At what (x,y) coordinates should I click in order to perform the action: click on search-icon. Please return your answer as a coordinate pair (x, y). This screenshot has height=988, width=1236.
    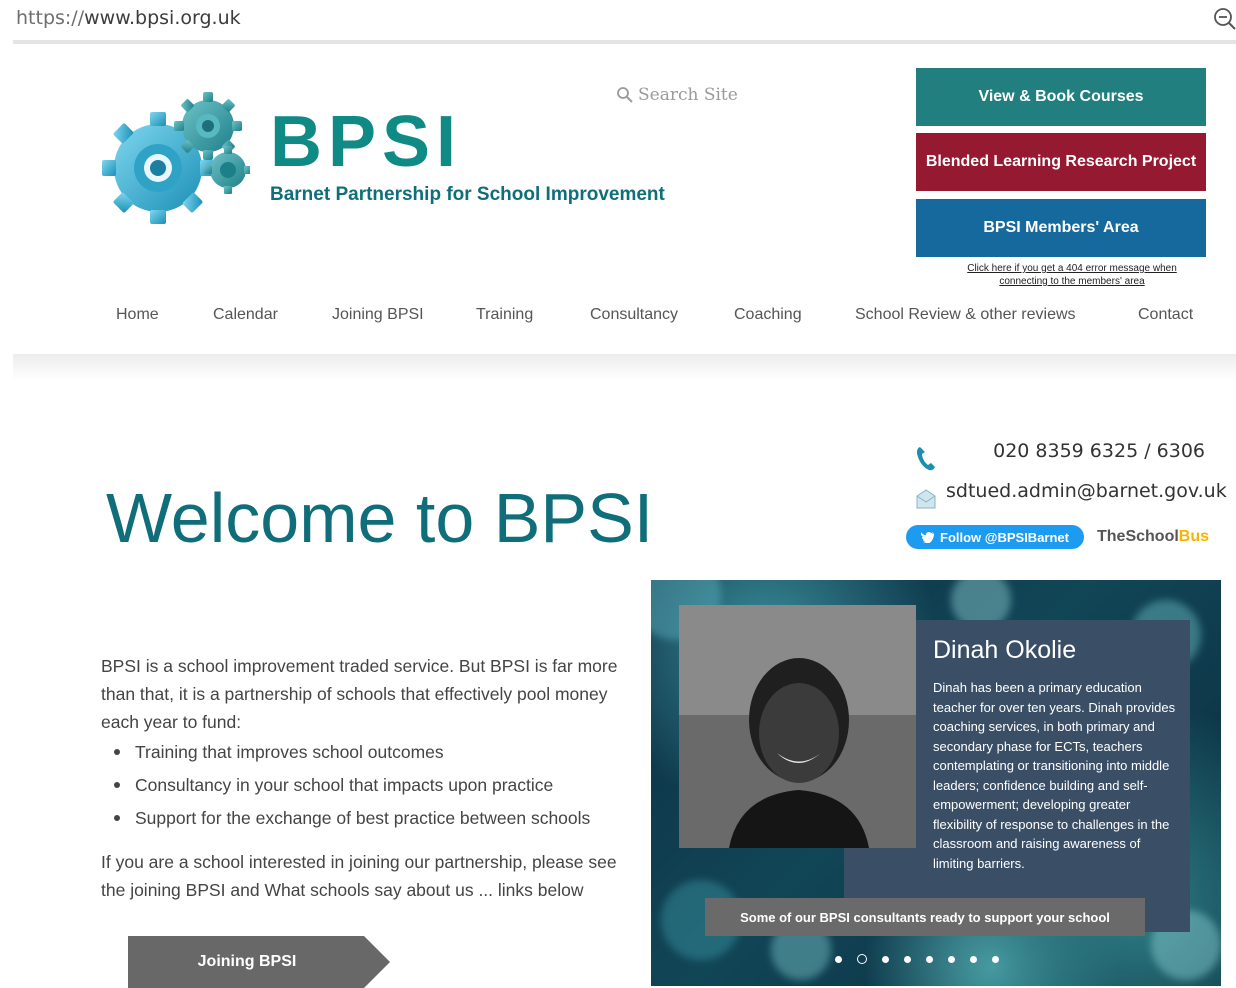
    Looking at the image, I should click on (625, 95).